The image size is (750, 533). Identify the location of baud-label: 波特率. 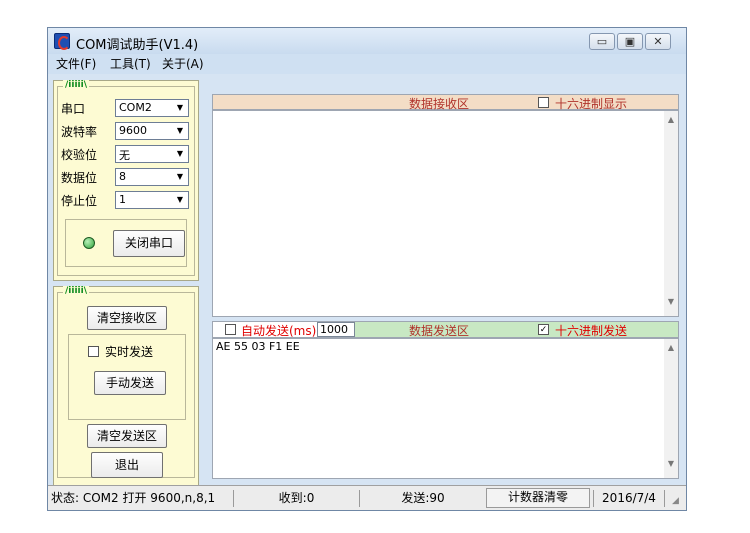
(79, 132).